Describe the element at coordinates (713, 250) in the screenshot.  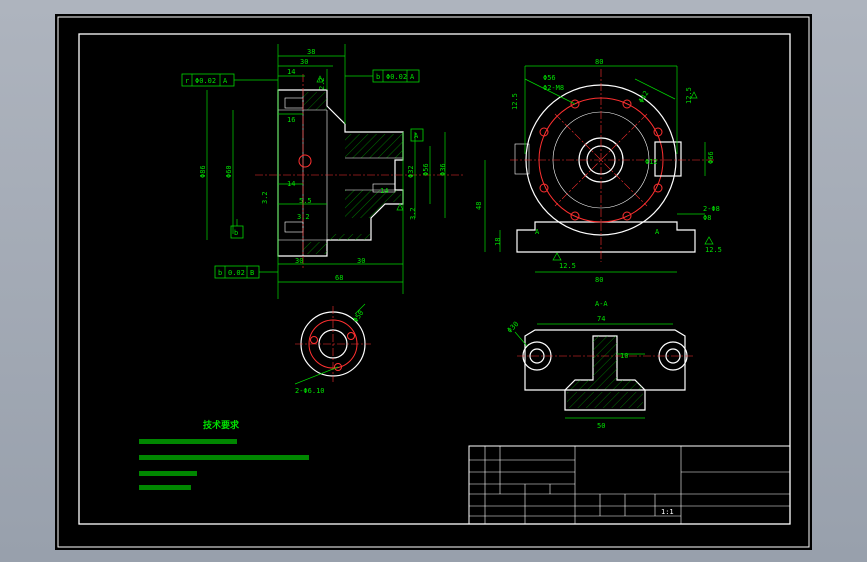
I see `roughness-12-5-br: 12.5` at that location.